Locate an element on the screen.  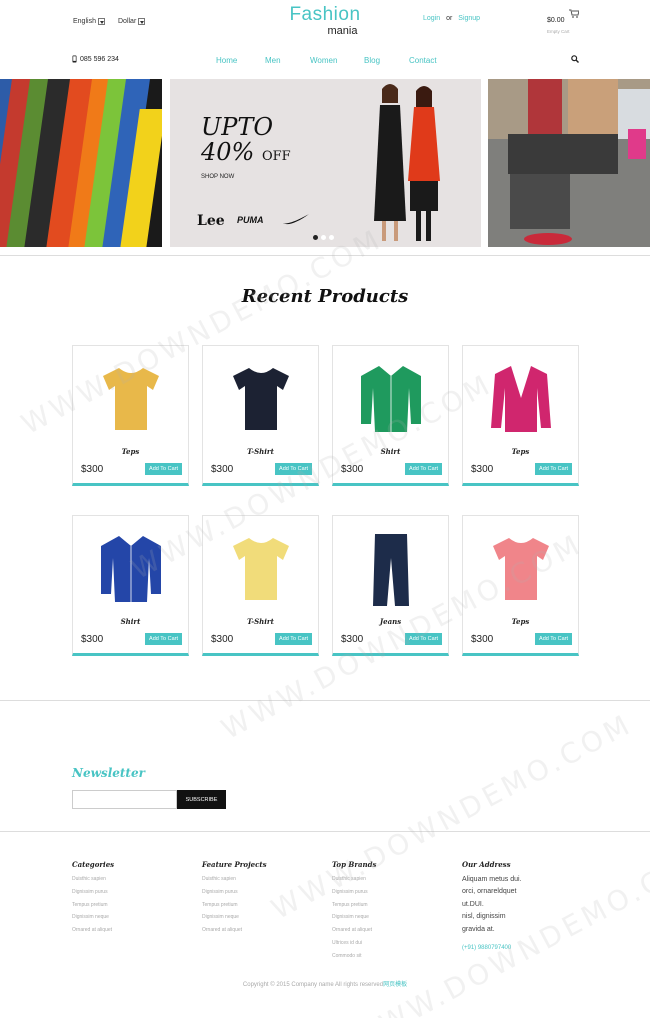
search-icon is located at coordinates (575, 59).